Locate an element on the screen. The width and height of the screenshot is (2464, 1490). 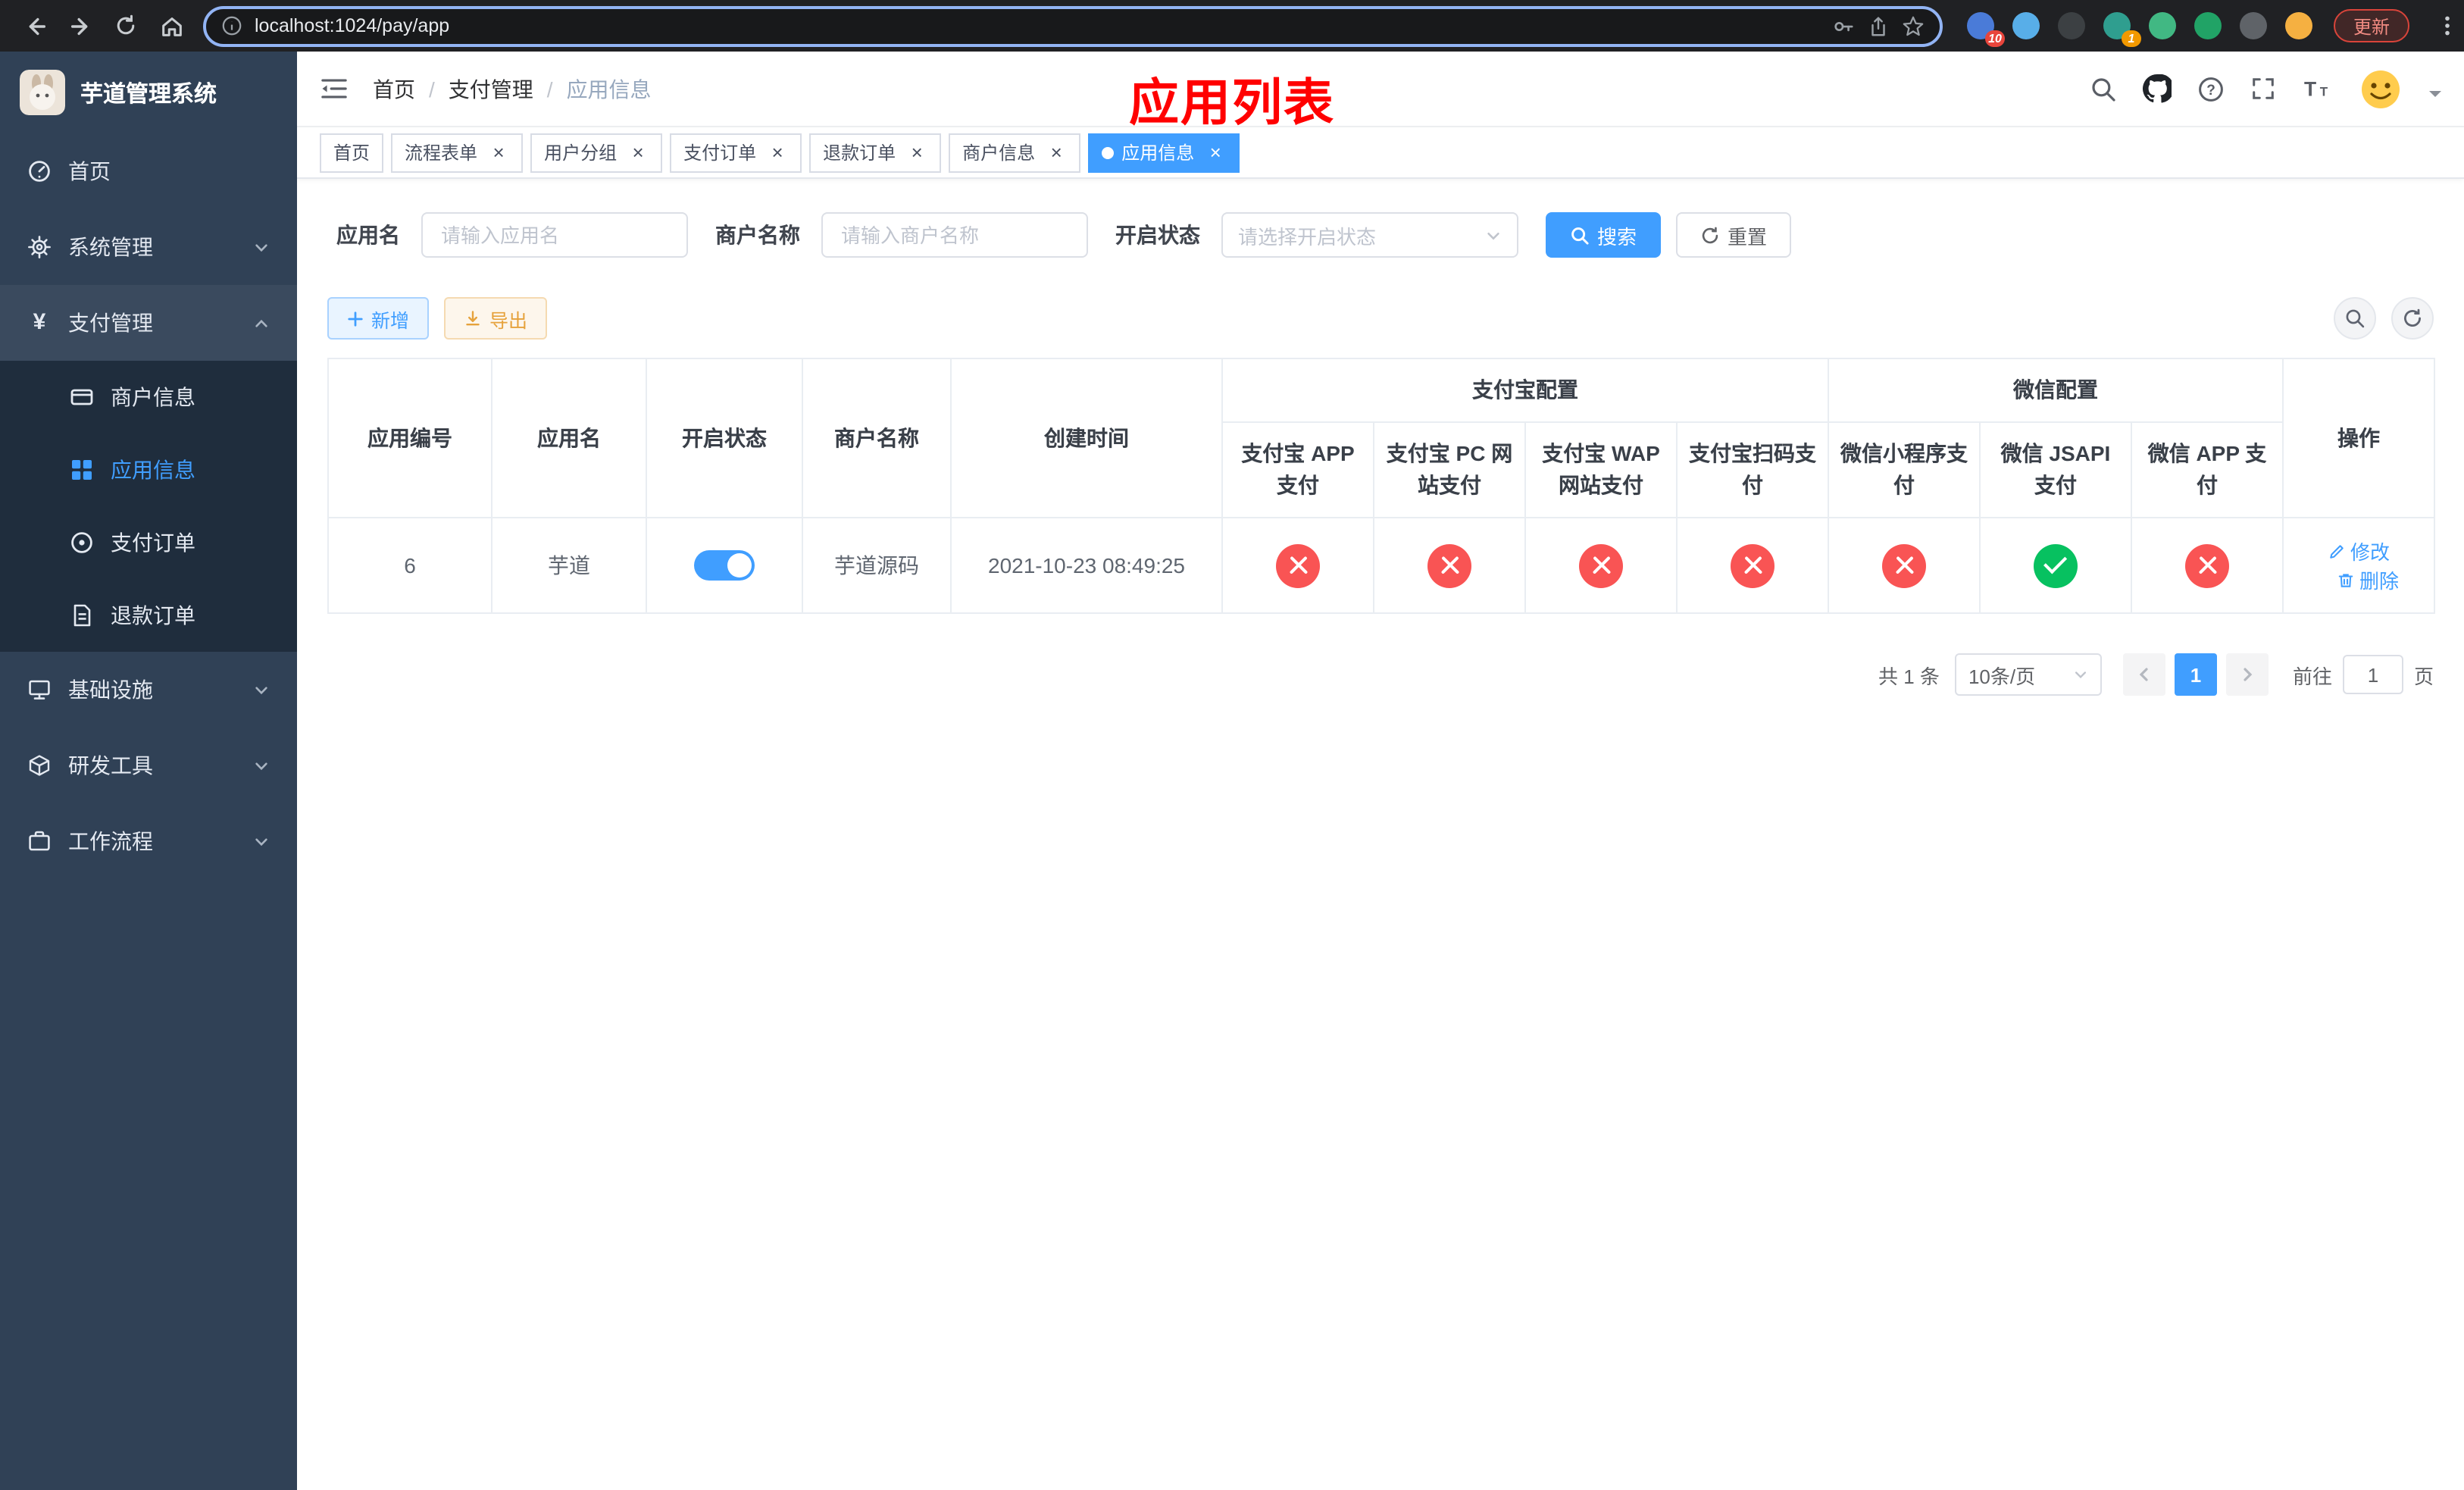
tab-app-info: 应用信息 × is located at coordinates (1164, 152).